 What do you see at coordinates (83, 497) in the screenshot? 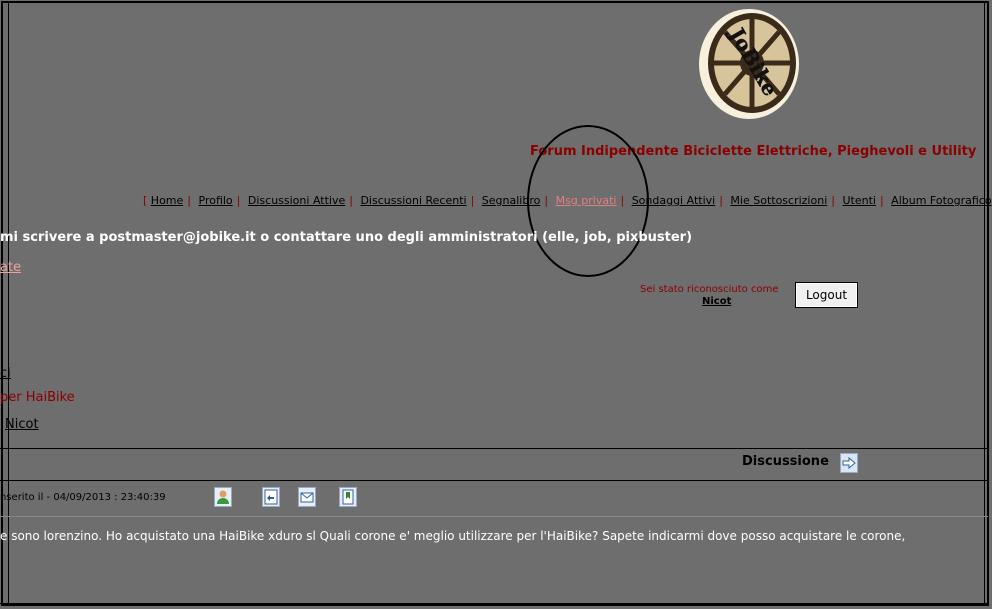
I see `post-timestamp: nserito il - 04/09/2013 : 23:40:39` at bounding box center [83, 497].